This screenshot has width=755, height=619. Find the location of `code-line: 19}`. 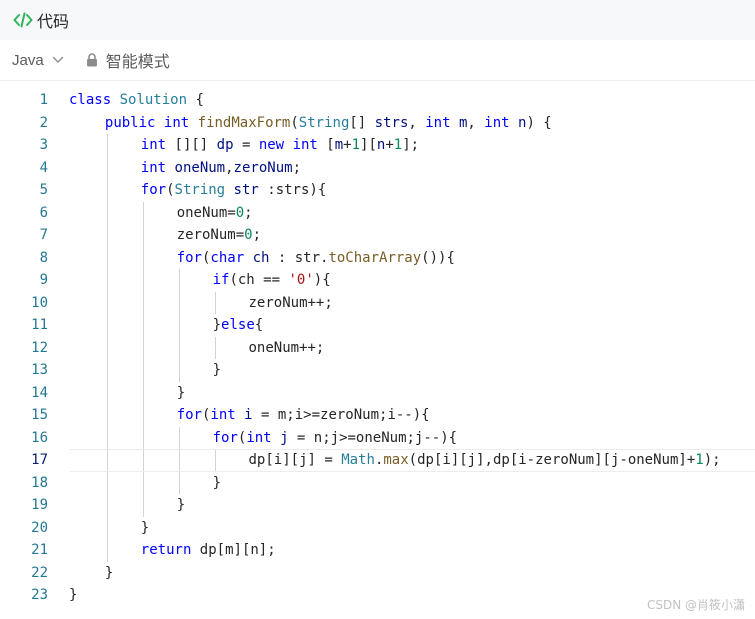

code-line: 19} is located at coordinates (377, 505).